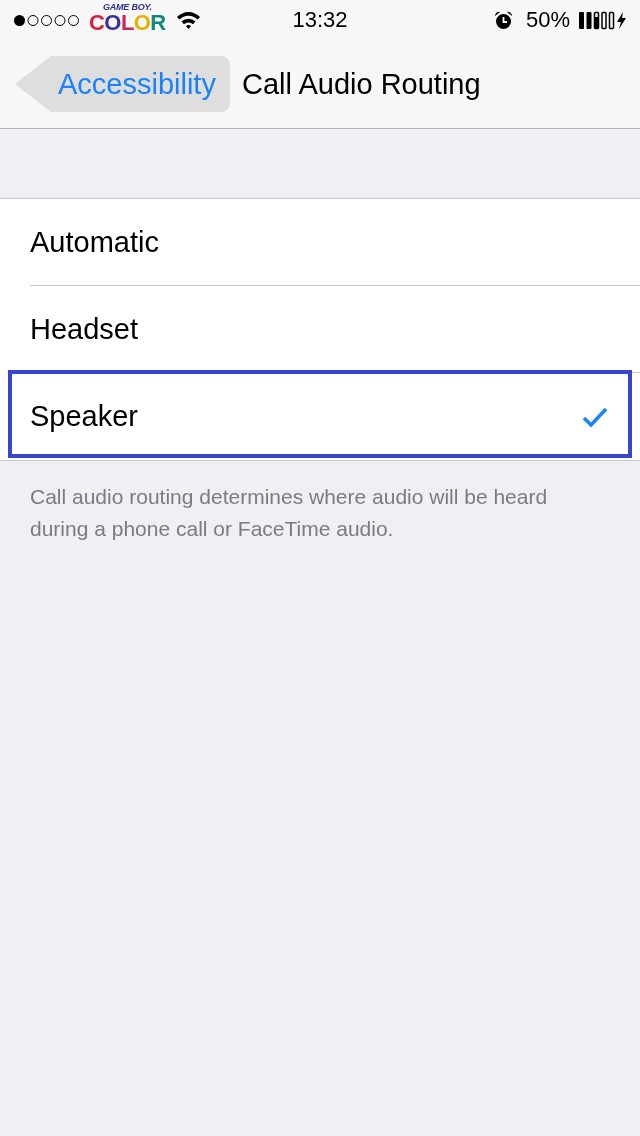  I want to click on page-title: Call Audio Routing, so click(361, 84).